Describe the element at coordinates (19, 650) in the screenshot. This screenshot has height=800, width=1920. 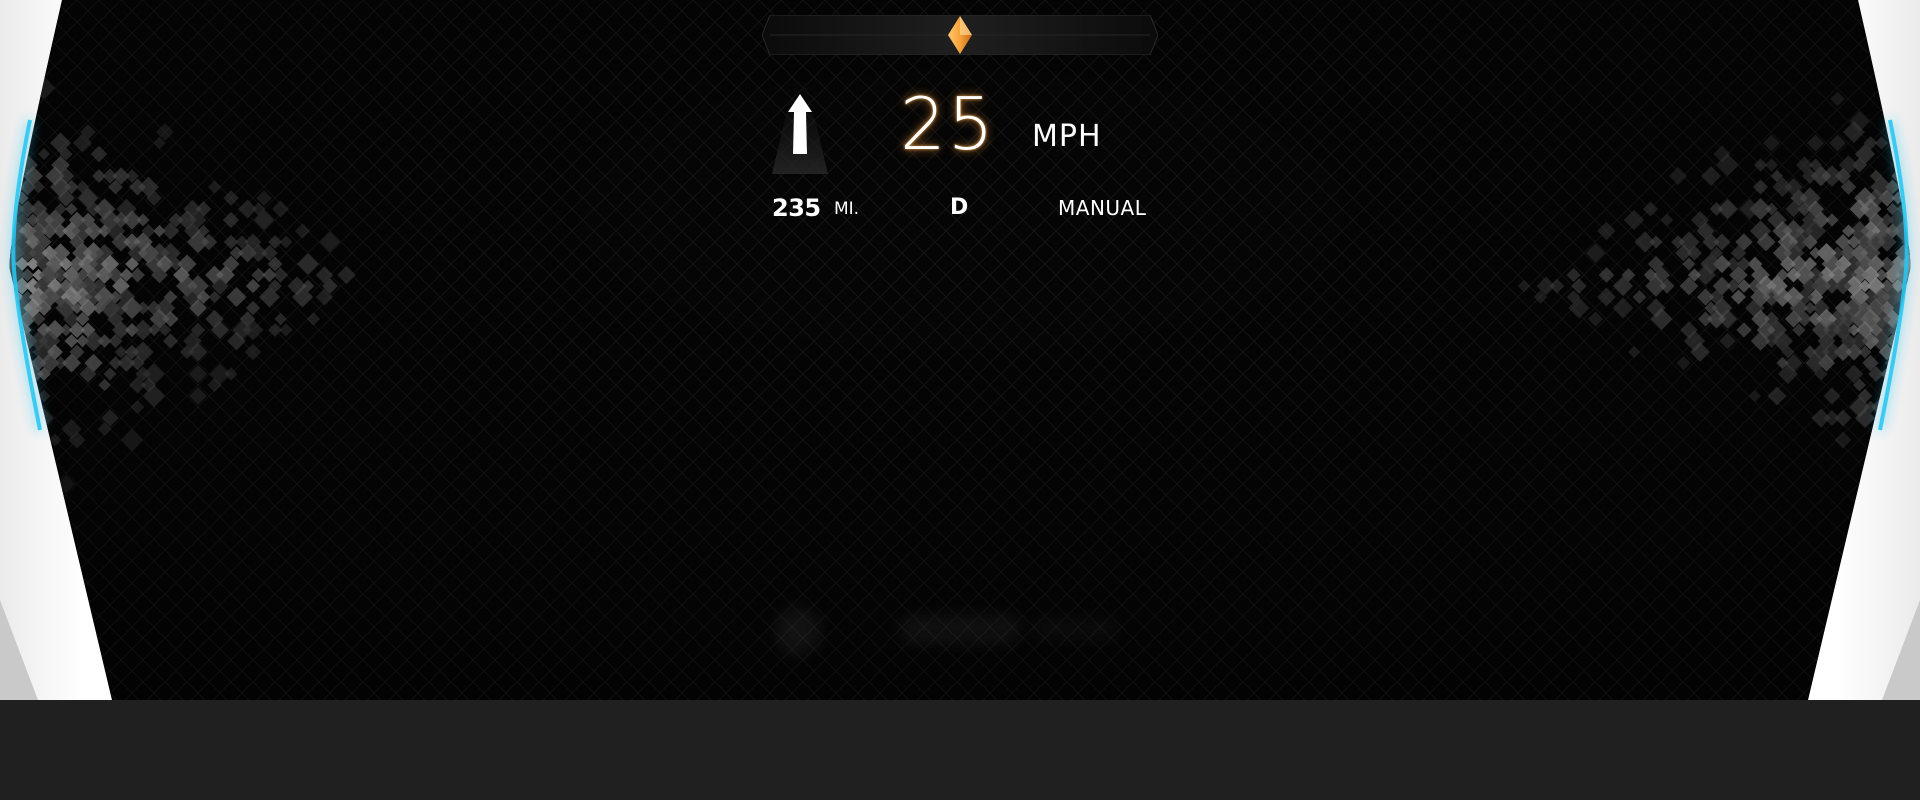
I see `bezel-wedge-left` at that location.